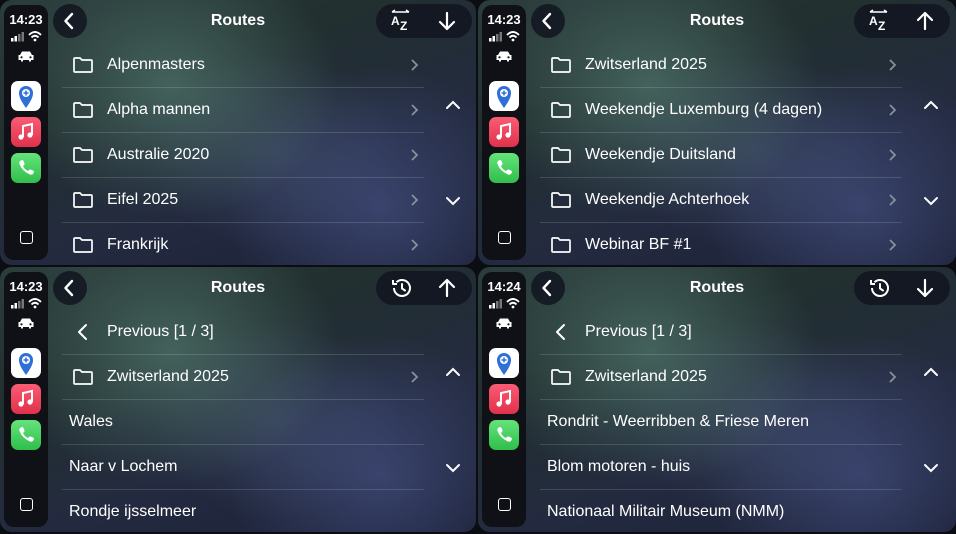 Image resolution: width=956 pixels, height=534 pixels. I want to click on list-item: Frankrijk, so click(243, 244).